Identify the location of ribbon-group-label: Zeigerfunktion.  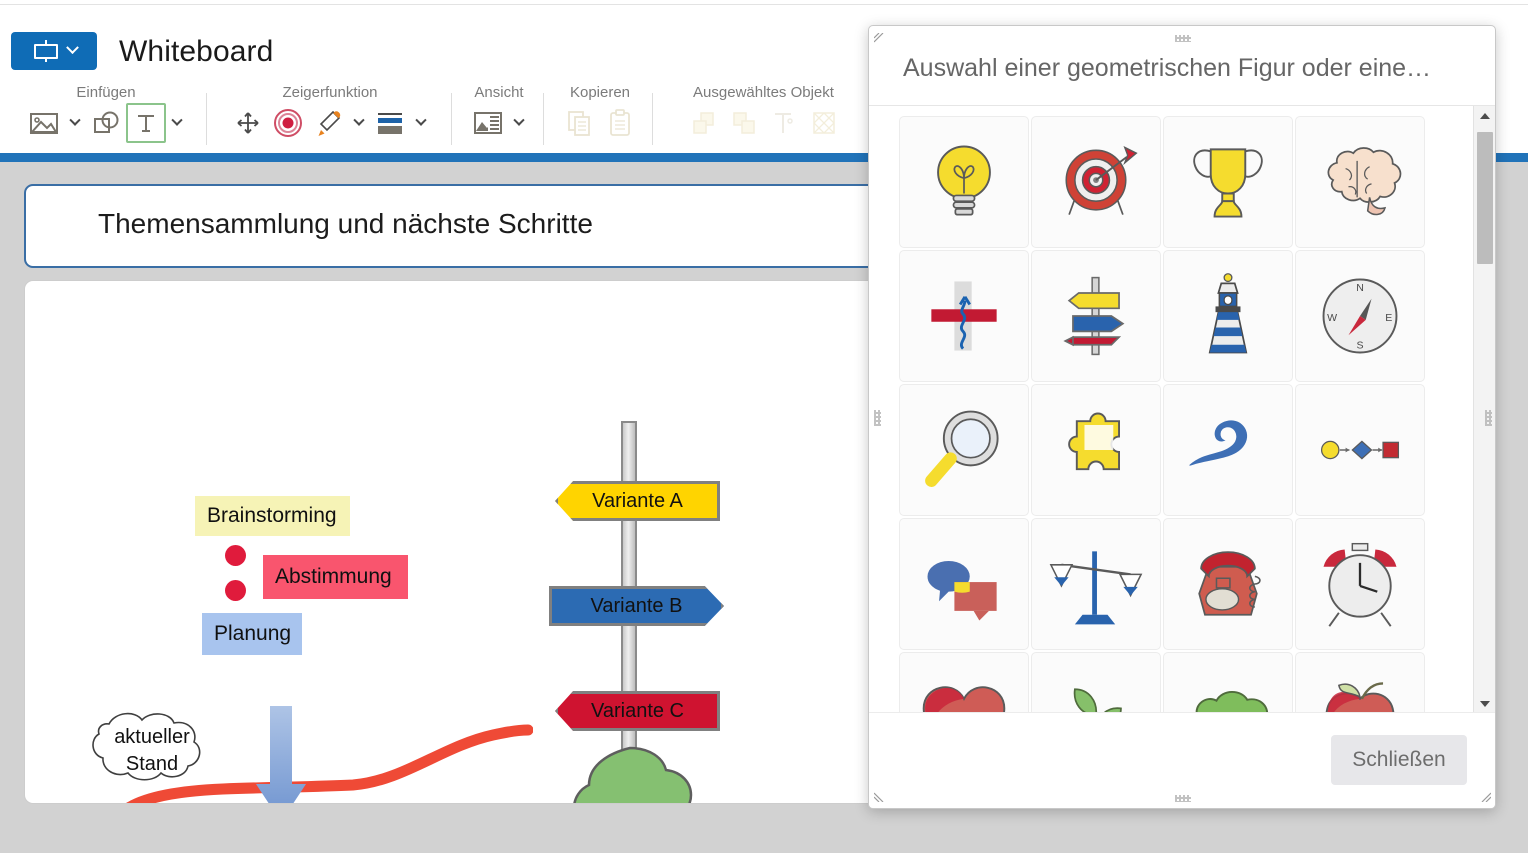
(330, 92).